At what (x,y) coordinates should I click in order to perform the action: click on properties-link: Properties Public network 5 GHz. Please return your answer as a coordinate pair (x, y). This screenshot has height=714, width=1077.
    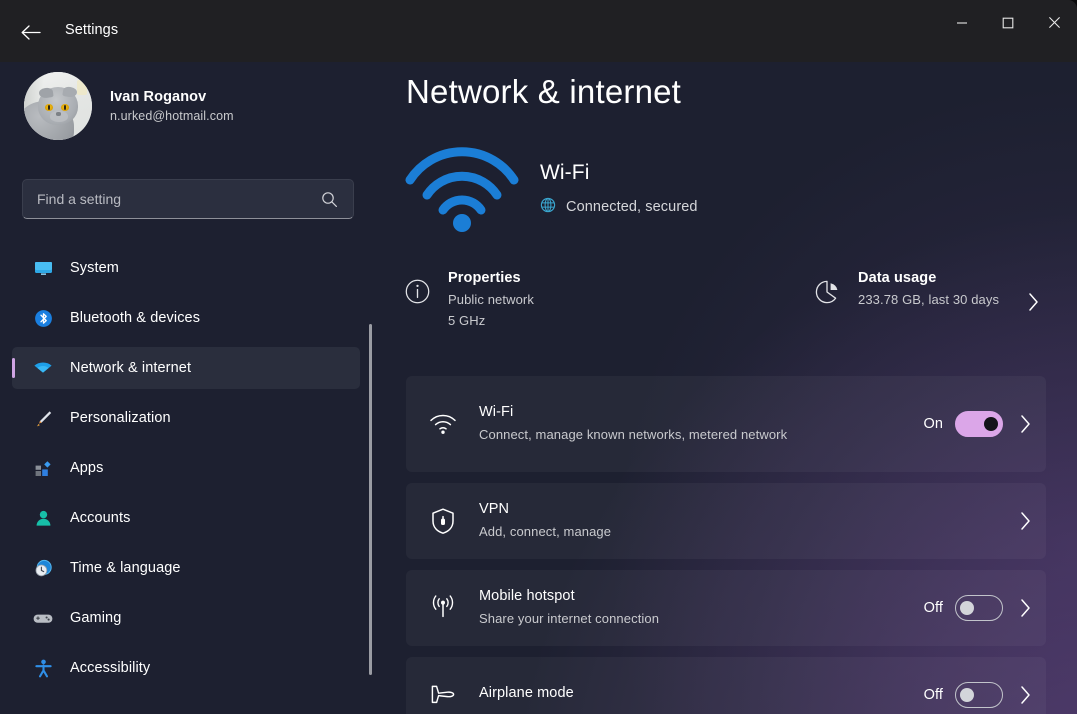
    Looking at the image, I should click on (468, 299).